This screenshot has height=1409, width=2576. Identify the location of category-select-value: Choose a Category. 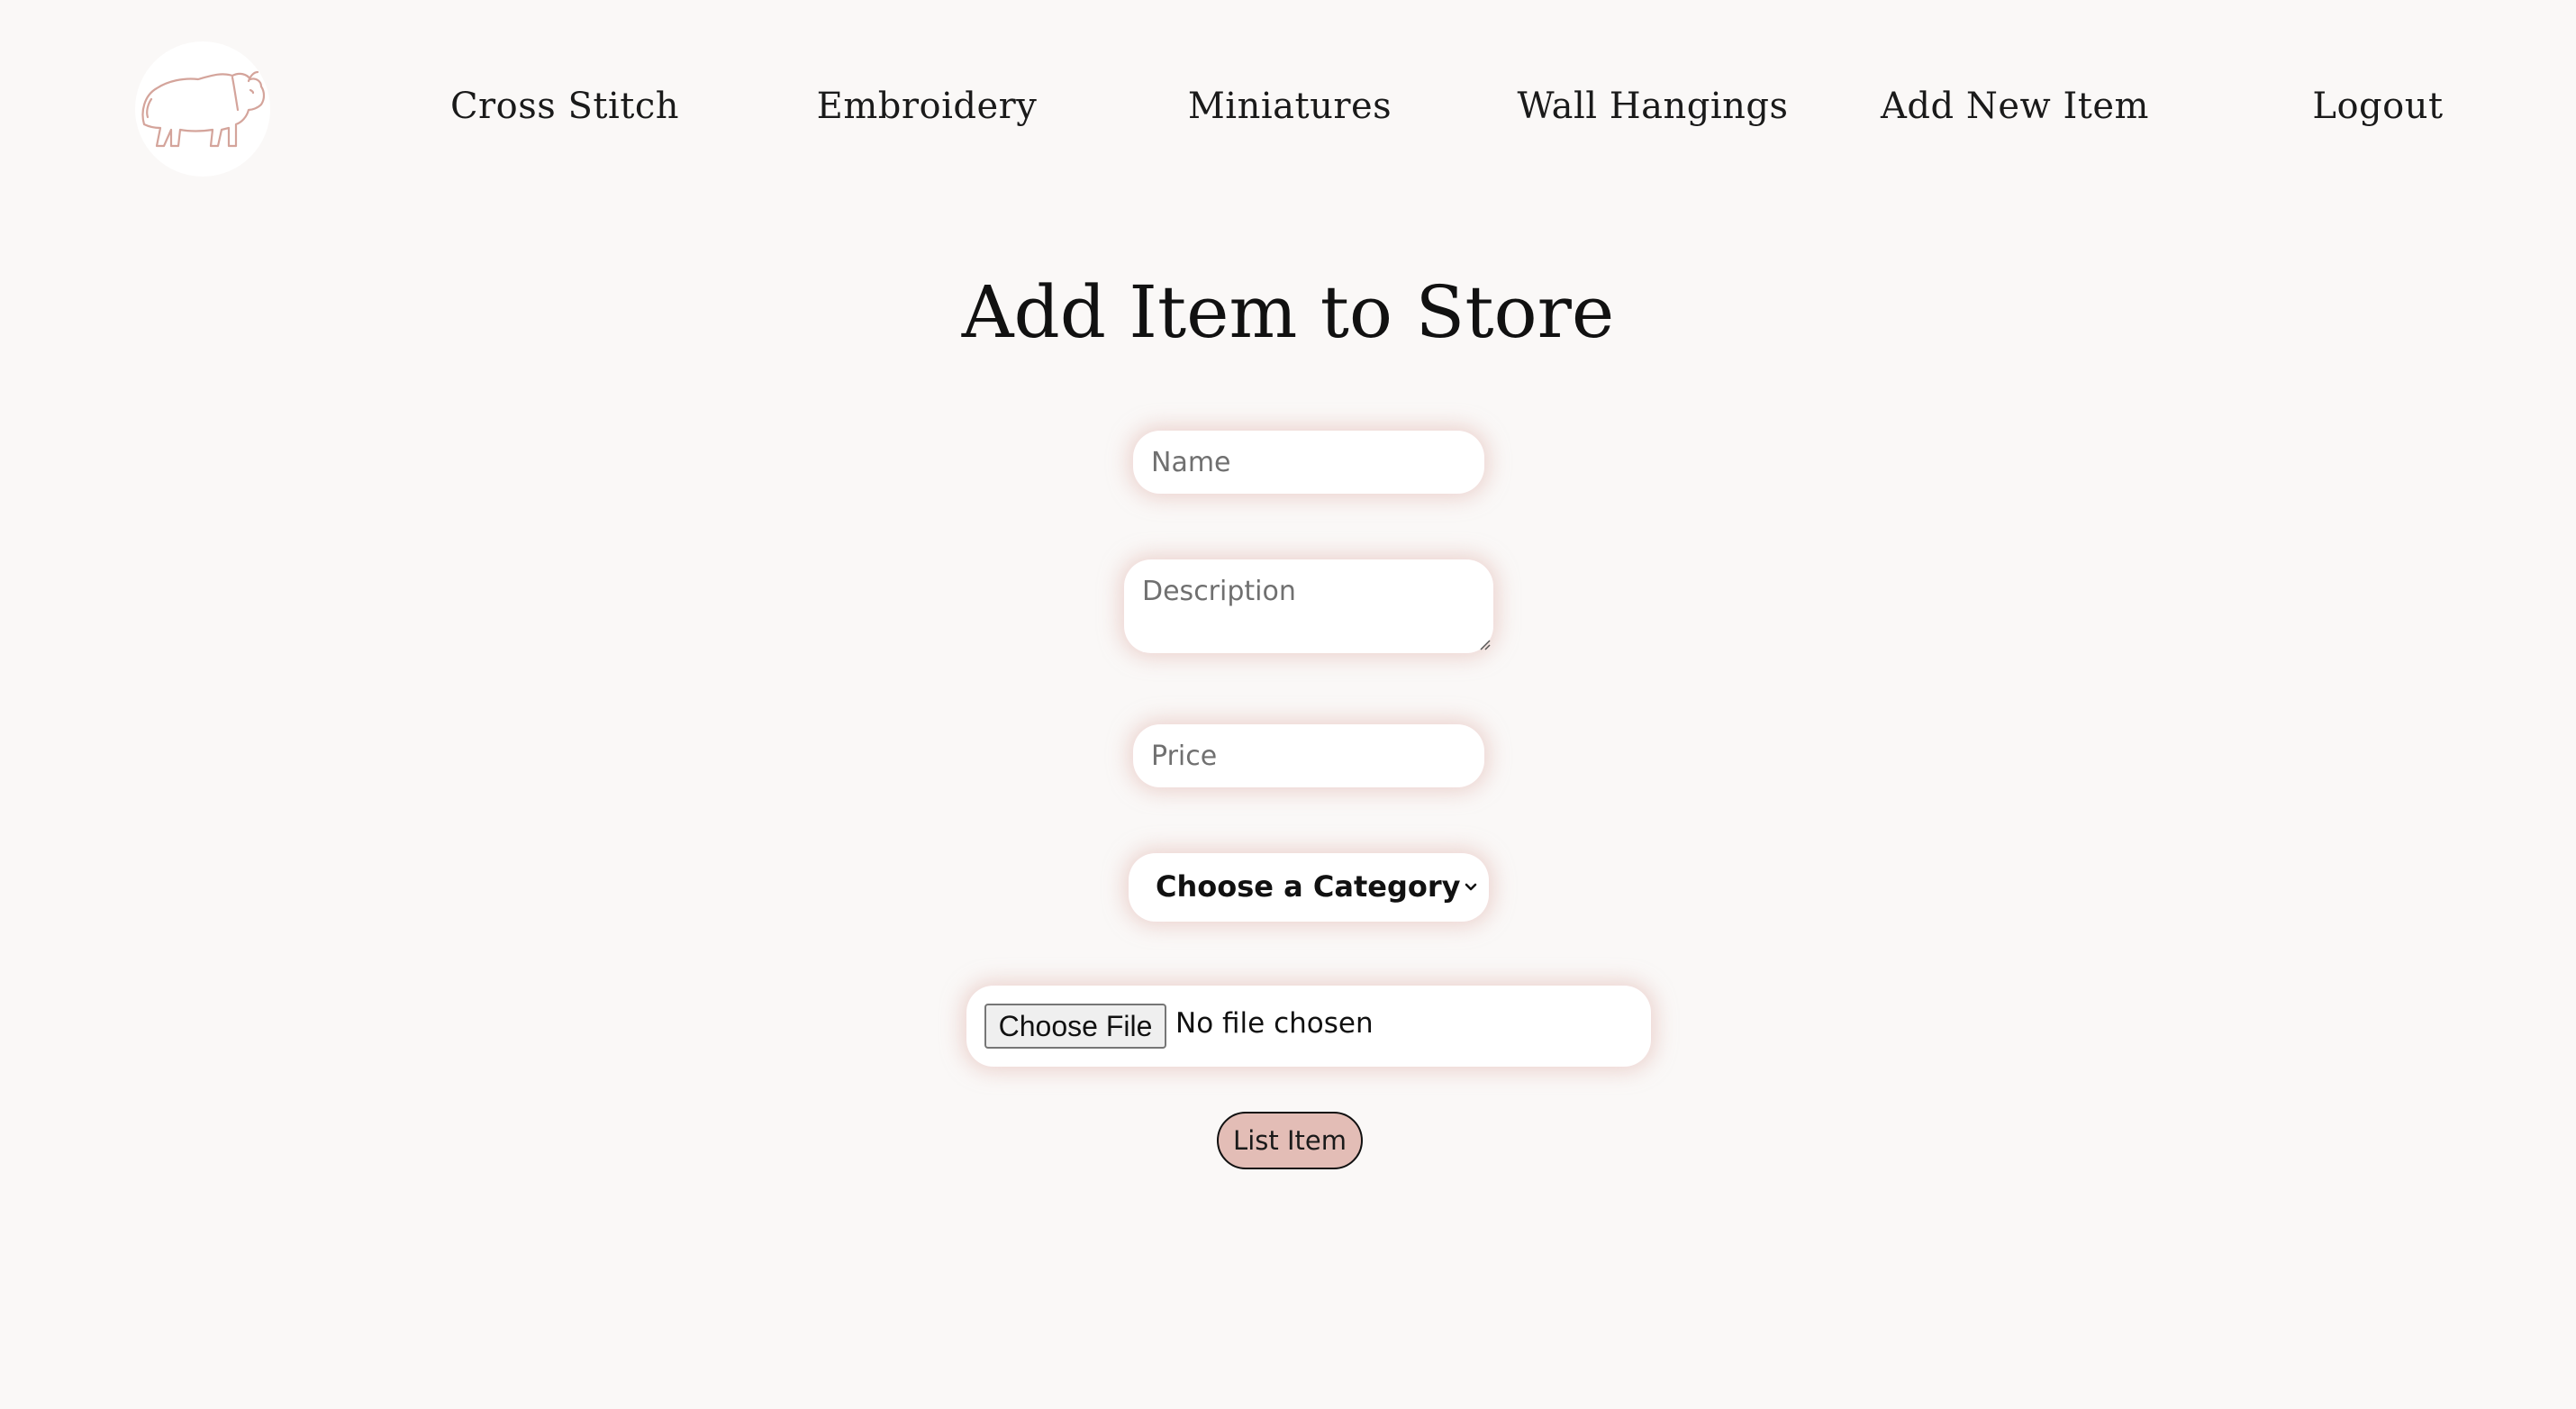
(1308, 886).